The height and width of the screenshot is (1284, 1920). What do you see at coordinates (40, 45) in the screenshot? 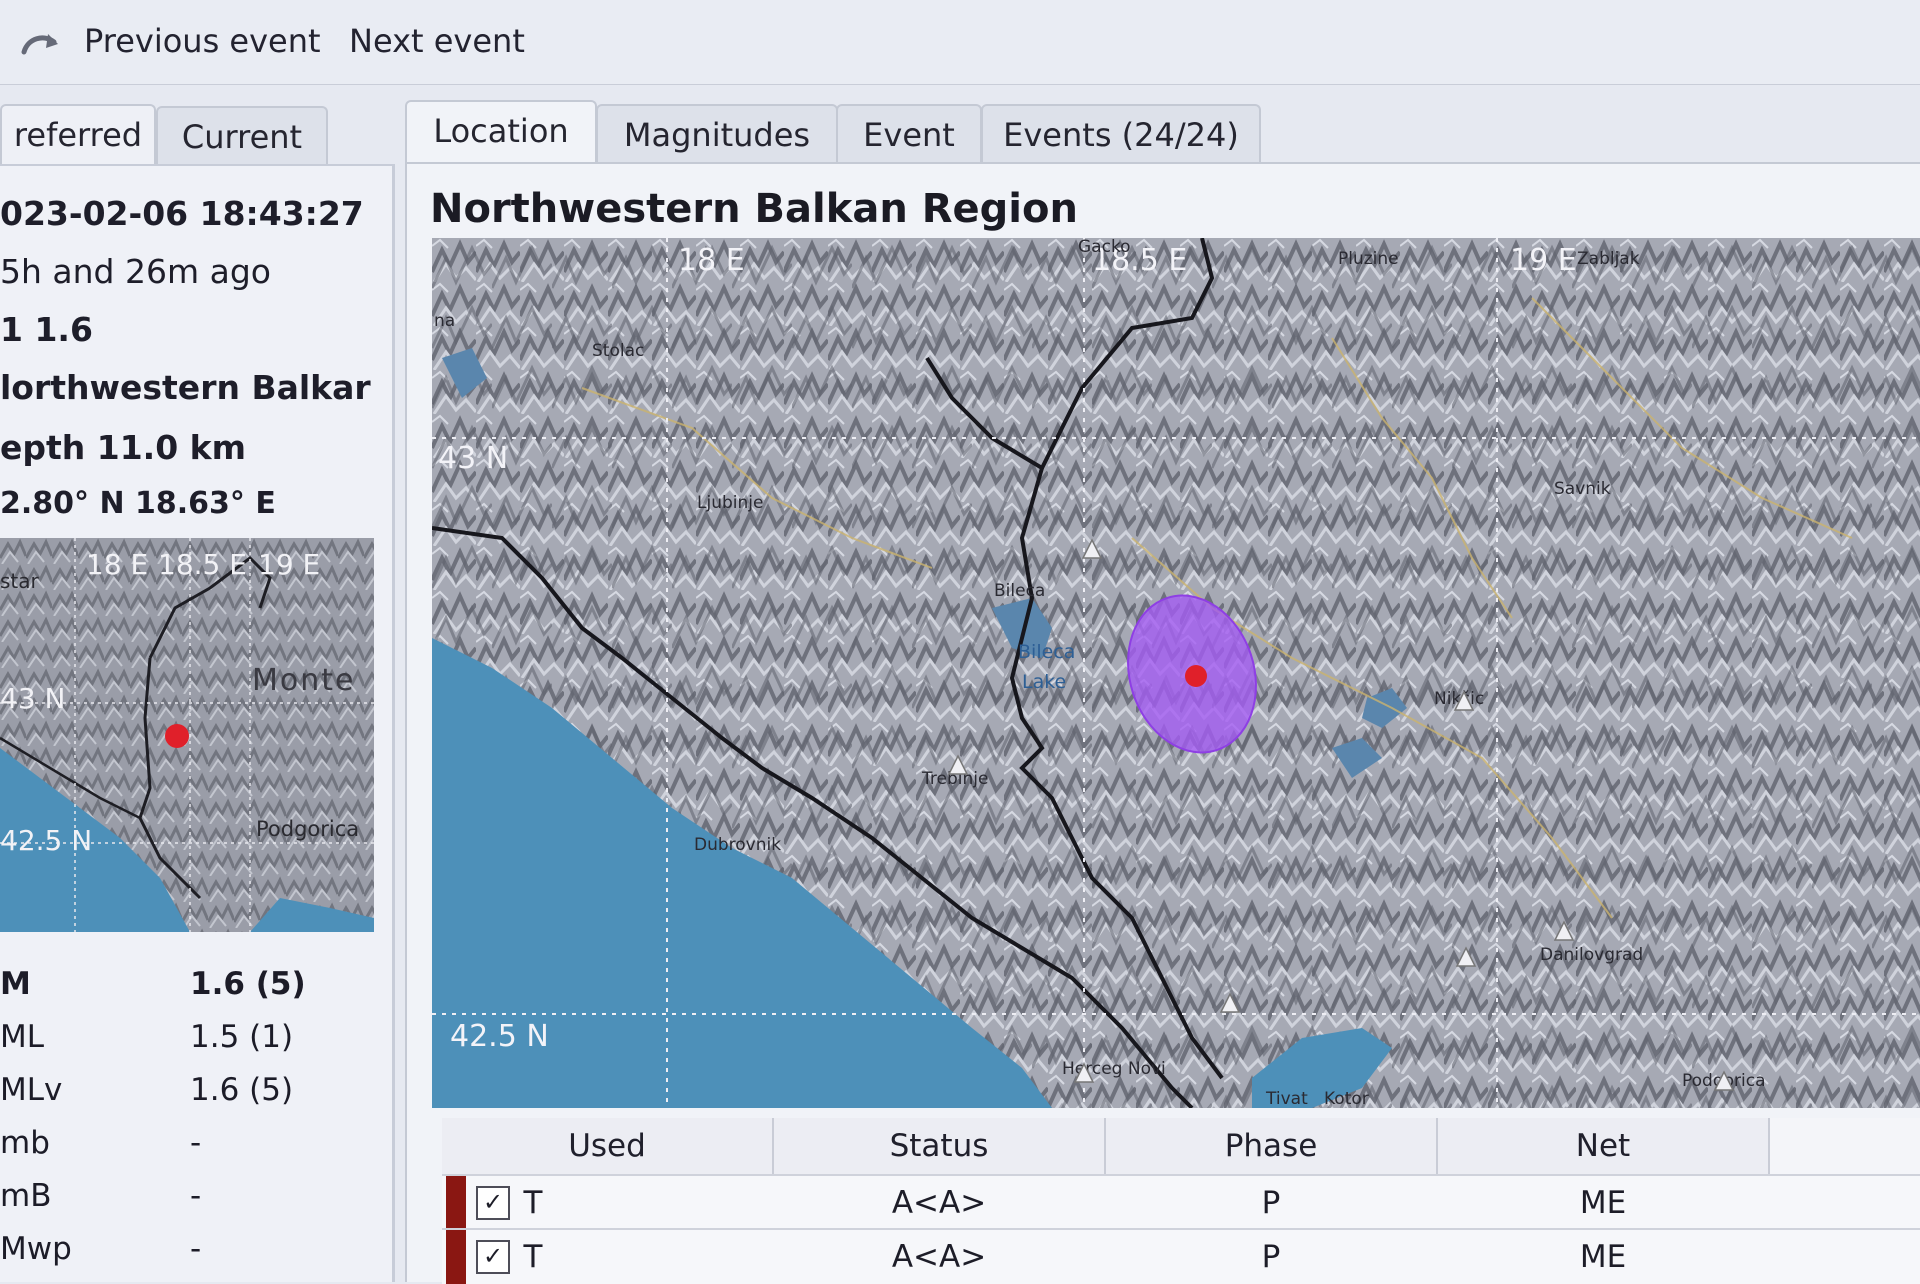
I see `back-arrow-icon` at bounding box center [40, 45].